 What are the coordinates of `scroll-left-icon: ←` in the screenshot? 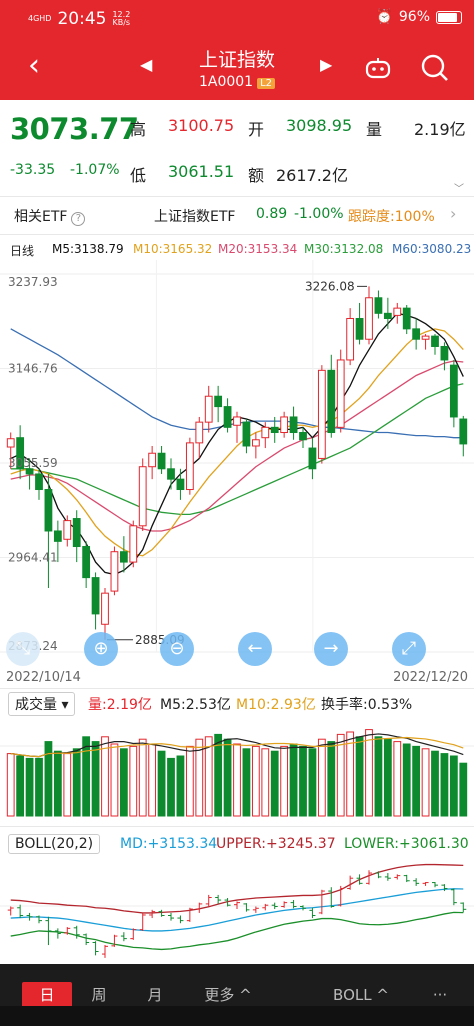 It's located at (255, 649).